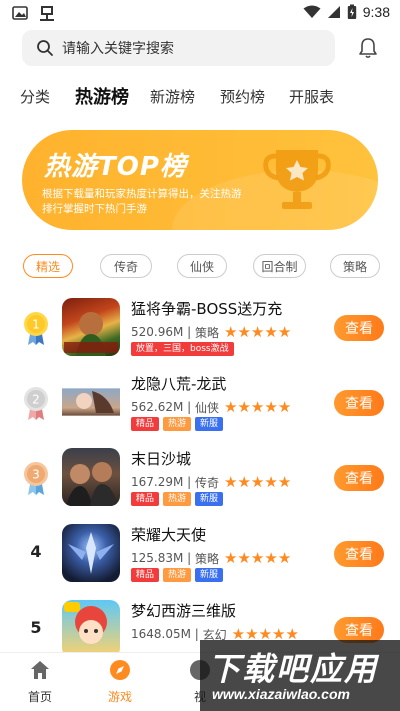 The height and width of the screenshot is (711, 400). I want to click on game-size: 562.62M, so click(157, 407).